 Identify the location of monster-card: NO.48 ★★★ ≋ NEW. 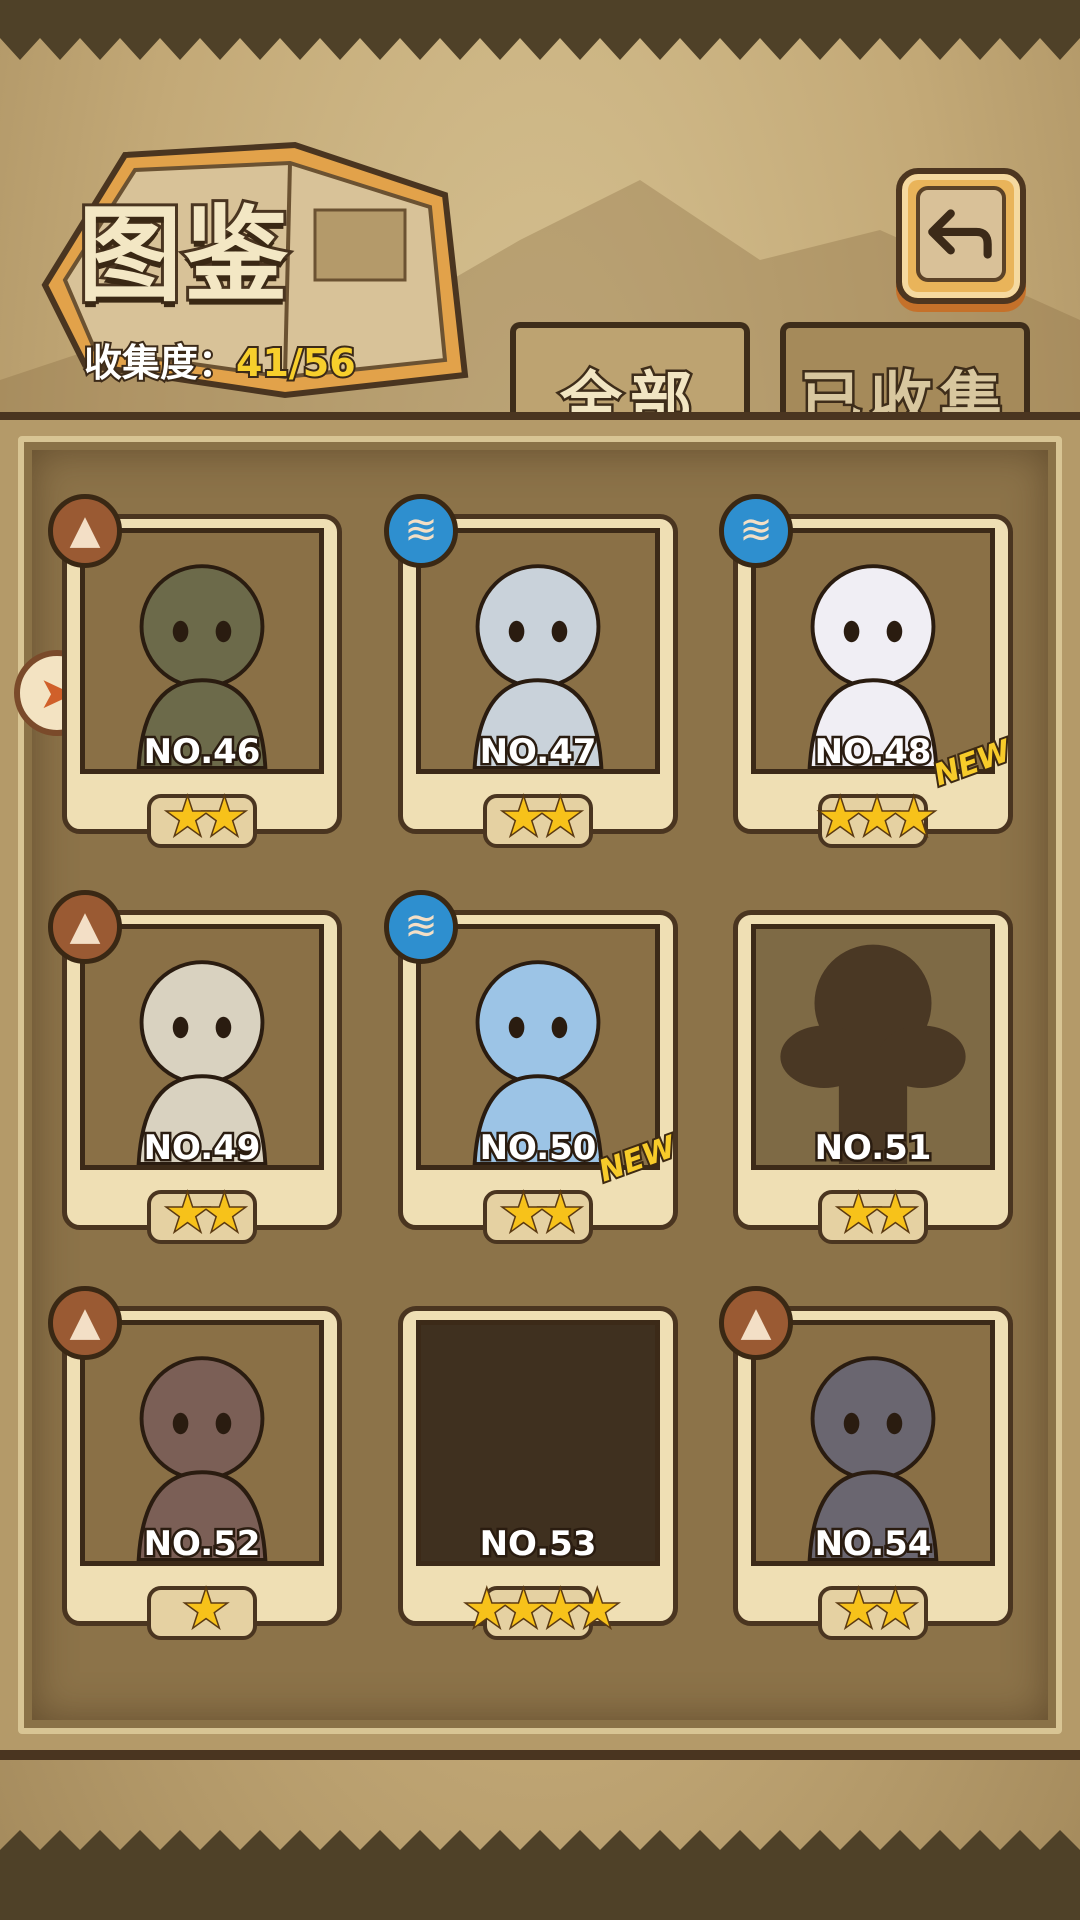
(868, 671).